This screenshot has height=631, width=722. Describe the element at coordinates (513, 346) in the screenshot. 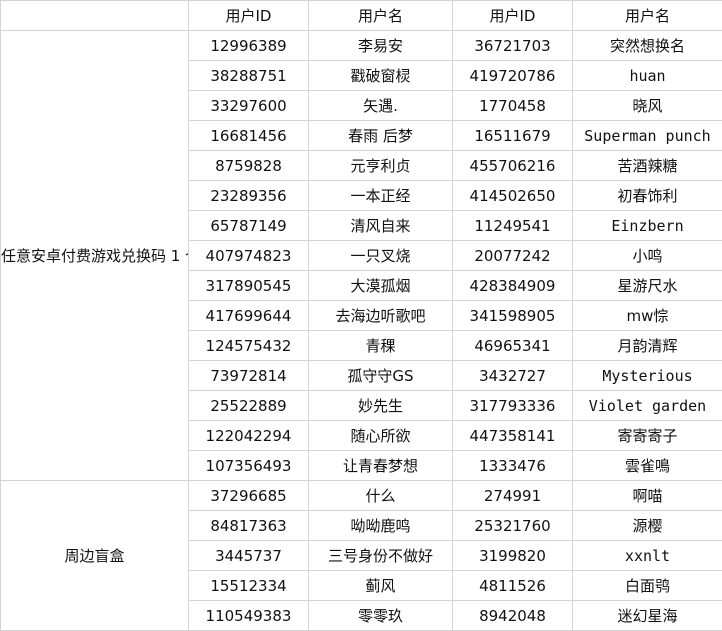

I see `user-id-cell: 46965341` at that location.